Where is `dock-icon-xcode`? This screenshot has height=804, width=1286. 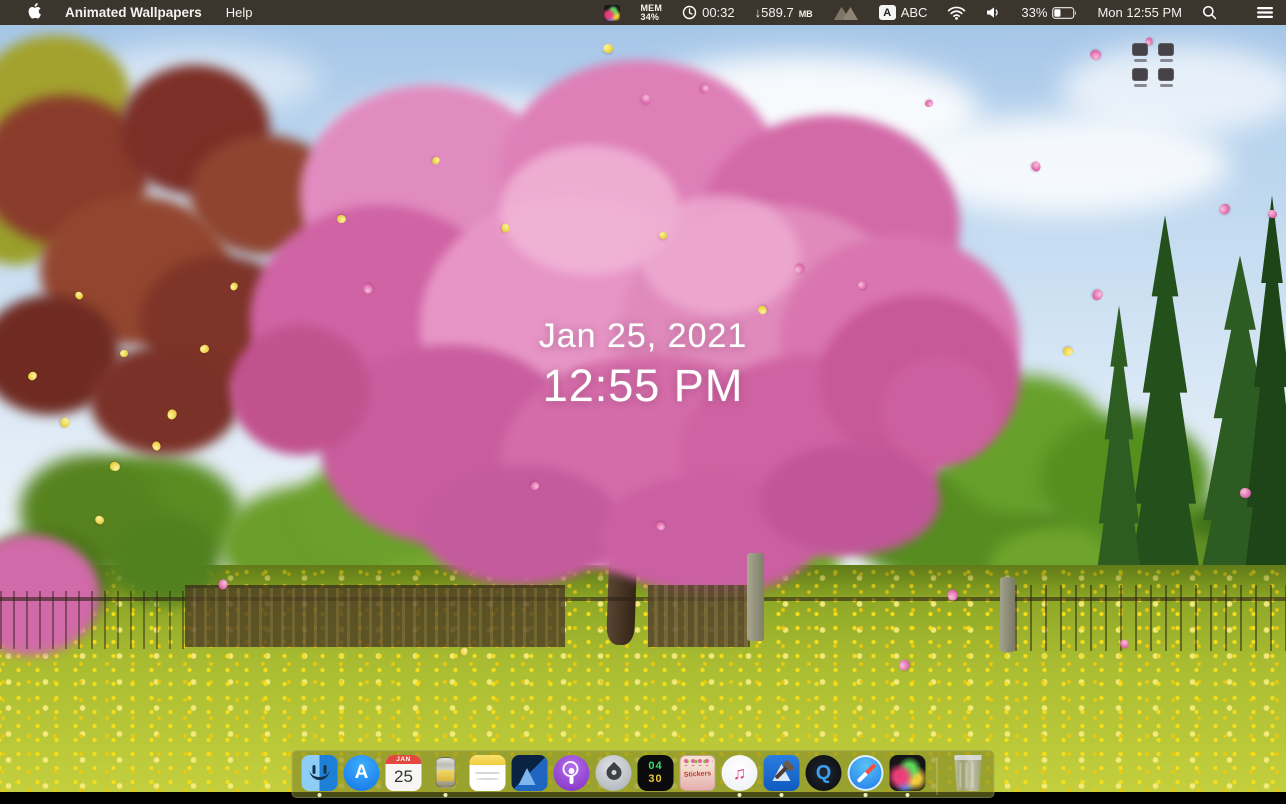 dock-icon-xcode is located at coordinates (782, 776).